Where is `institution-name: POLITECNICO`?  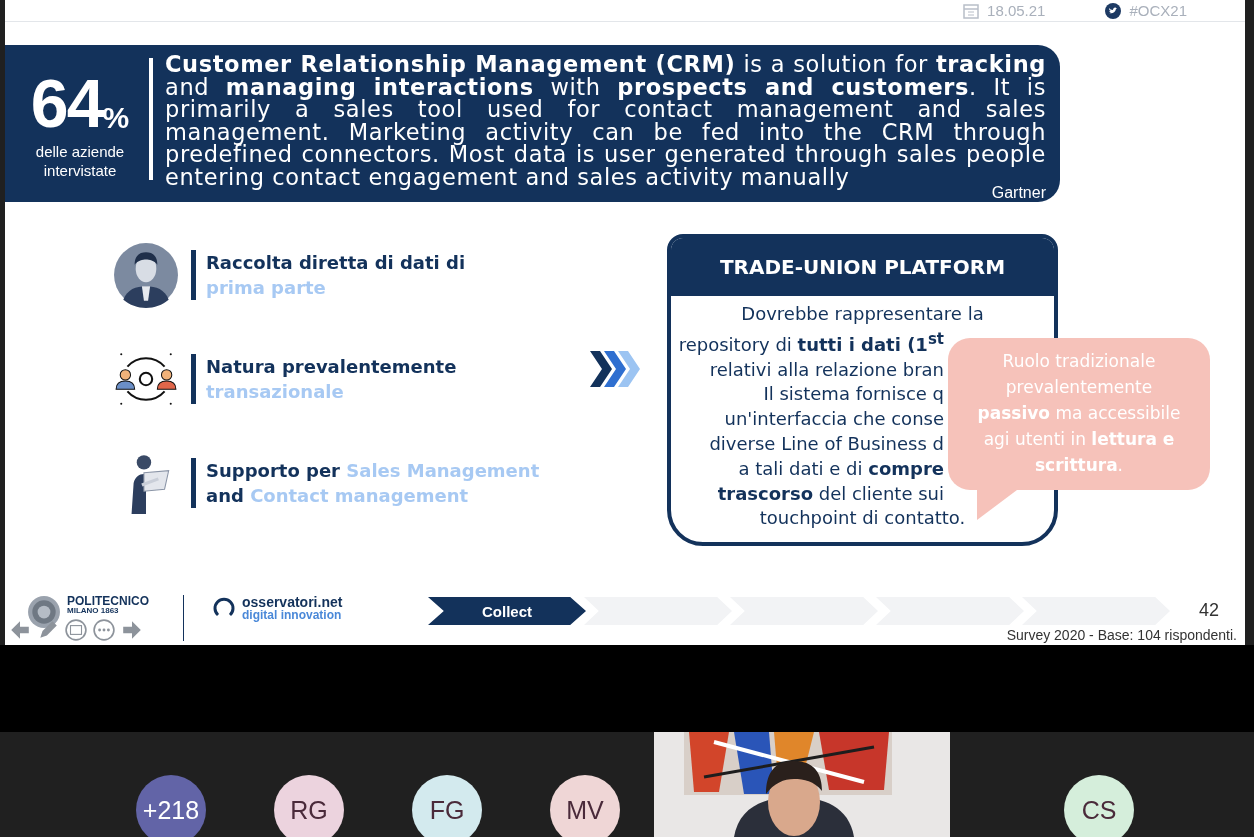 institution-name: POLITECNICO is located at coordinates (108, 601).